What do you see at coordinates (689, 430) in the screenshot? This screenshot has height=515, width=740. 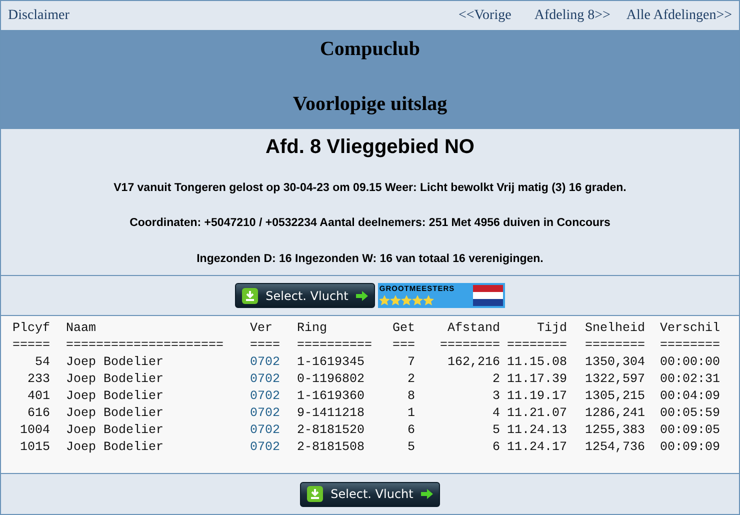 I see `table-cell-text: 00:09:05` at bounding box center [689, 430].